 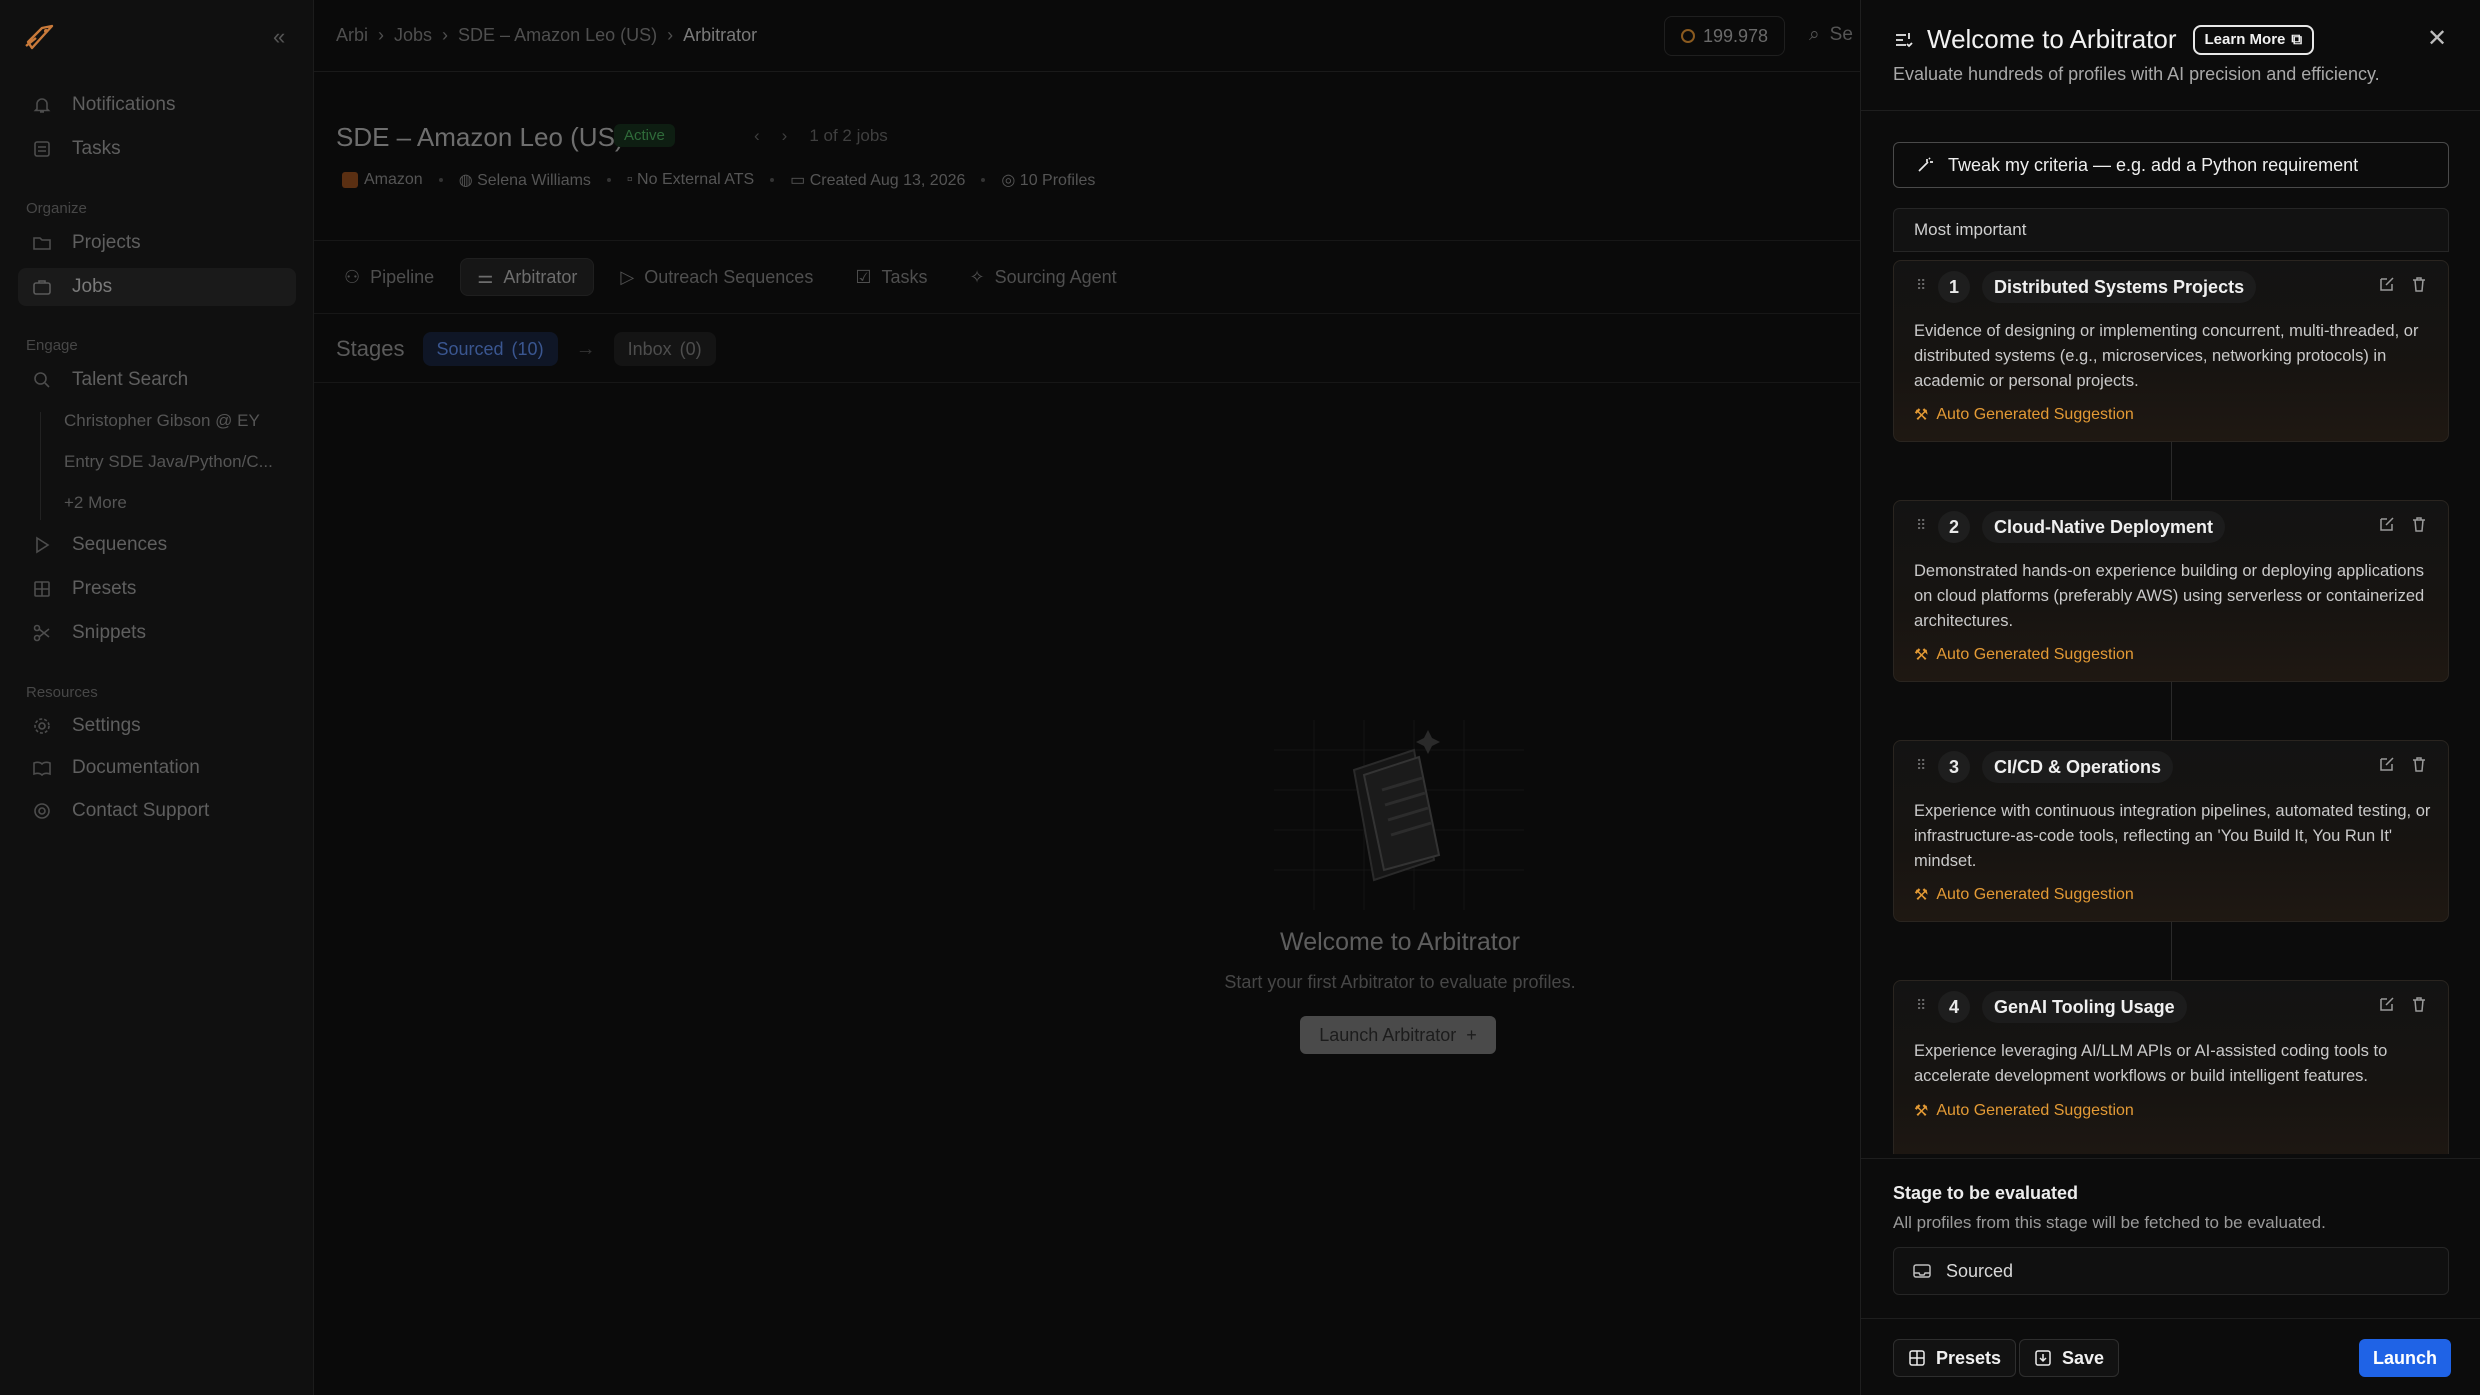 What do you see at coordinates (352, 35) in the screenshot?
I see `breadcrumb-item: Arbi` at bounding box center [352, 35].